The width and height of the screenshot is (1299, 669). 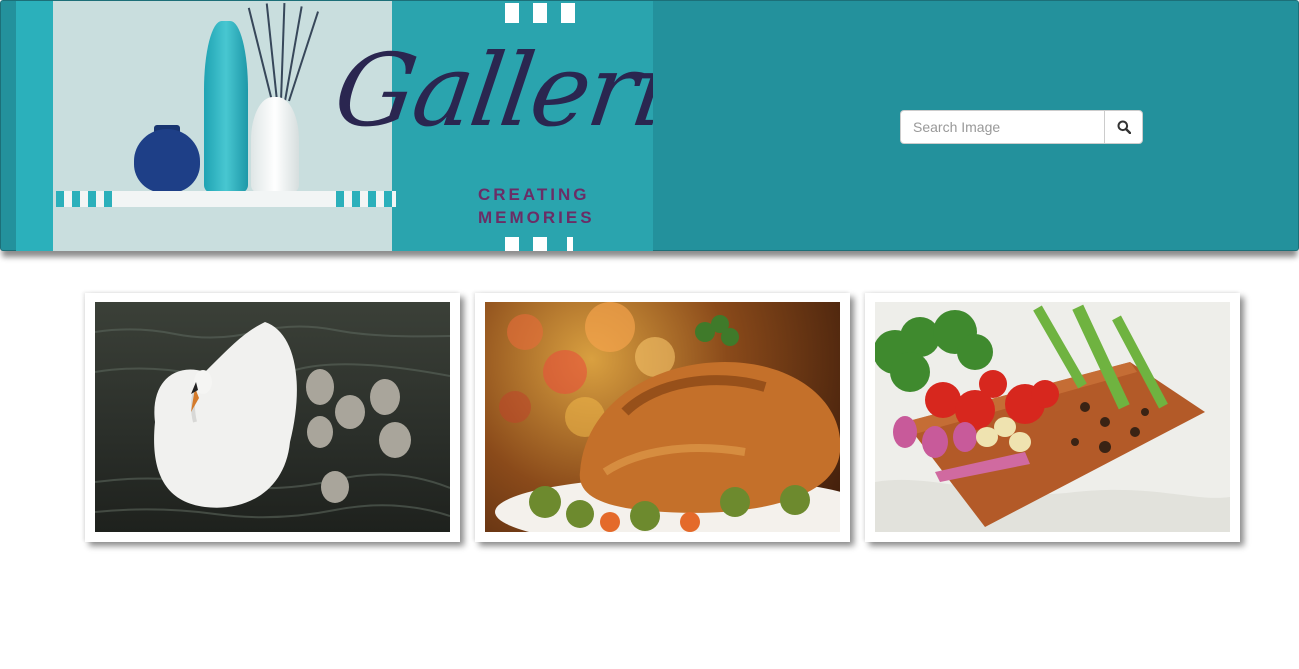 I want to click on gallery-card-vegetables, so click(x=1052, y=417).